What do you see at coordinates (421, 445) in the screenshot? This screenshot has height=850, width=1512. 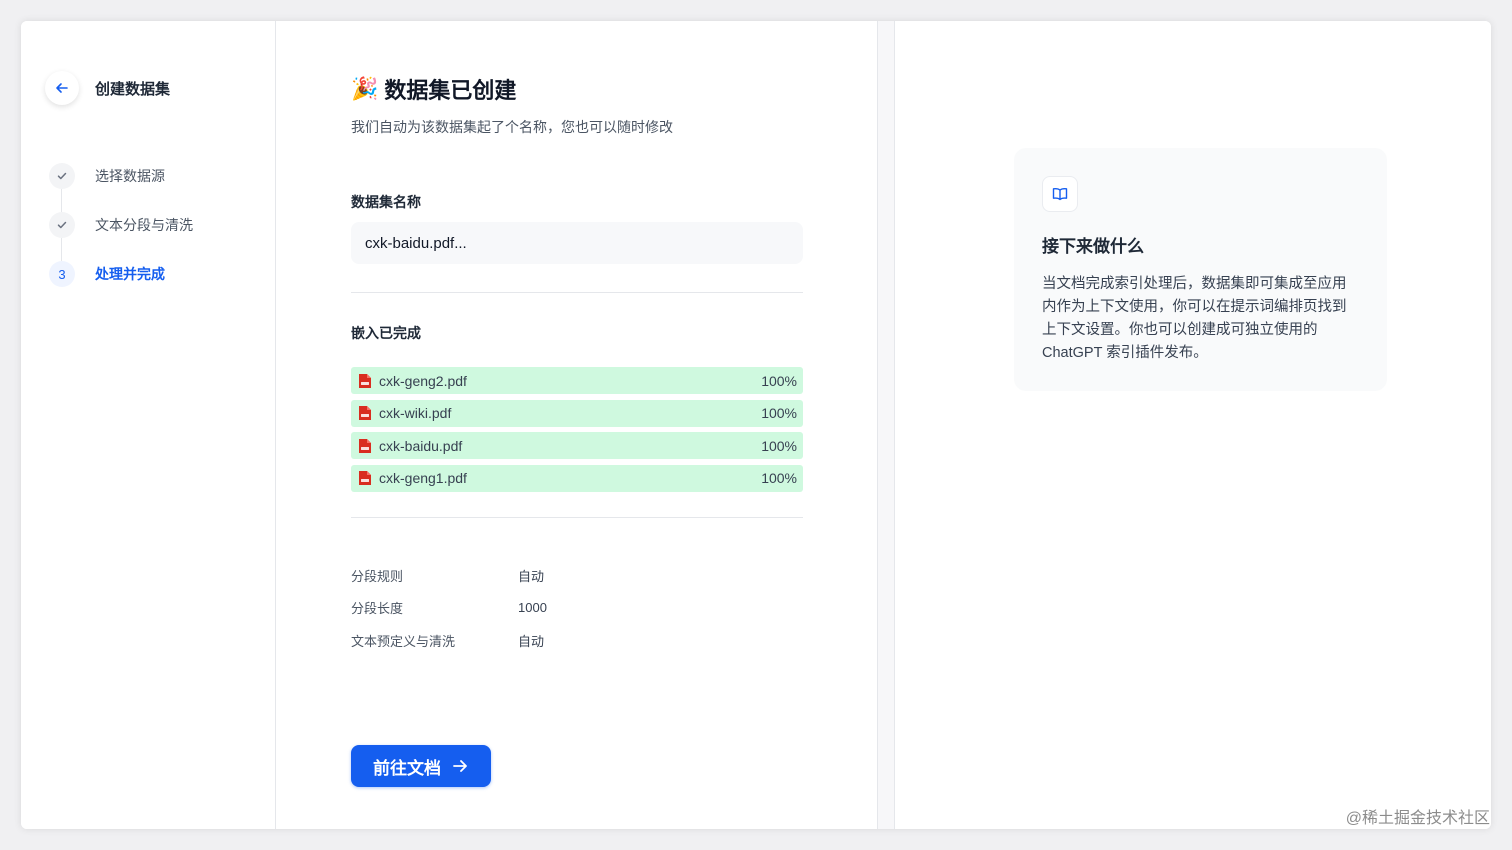 I see `file-name: cxk-baidu.pdf` at bounding box center [421, 445].